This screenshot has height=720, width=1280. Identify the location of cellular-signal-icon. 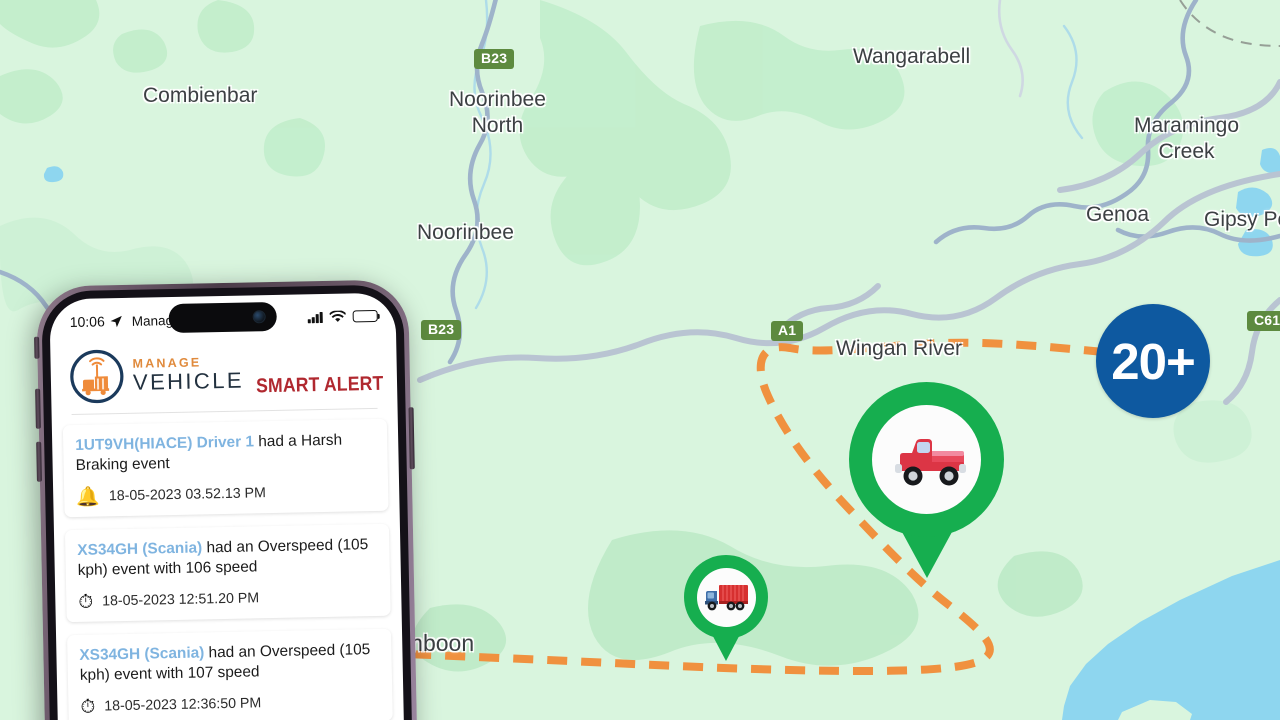
(315, 317).